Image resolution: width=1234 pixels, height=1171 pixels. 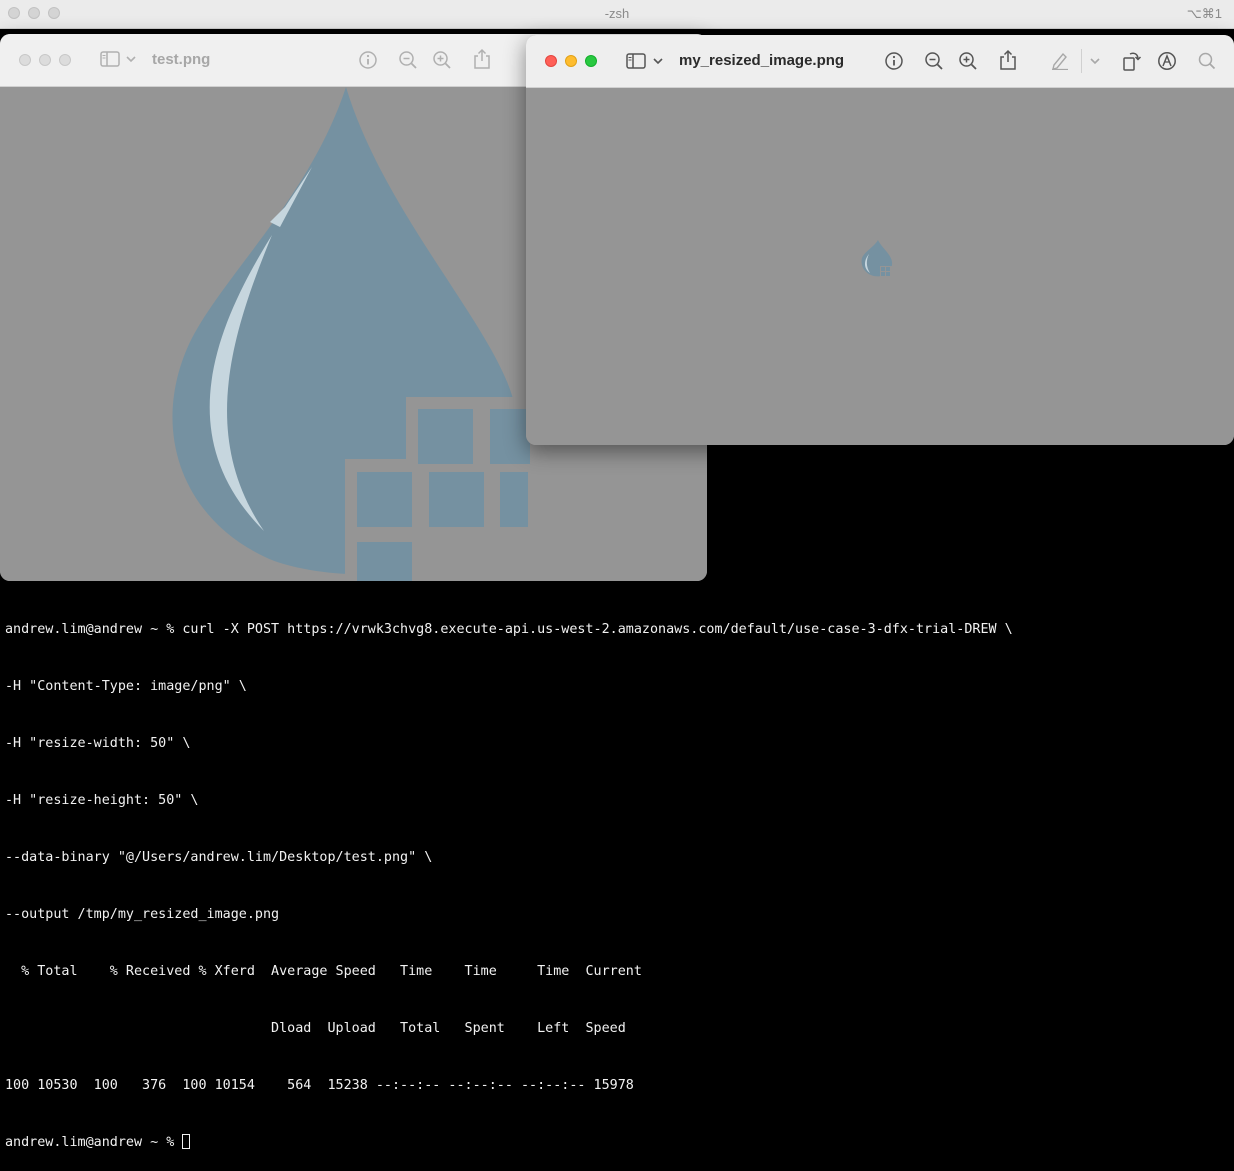 I want to click on terminal-title: -zsh, so click(x=617, y=13).